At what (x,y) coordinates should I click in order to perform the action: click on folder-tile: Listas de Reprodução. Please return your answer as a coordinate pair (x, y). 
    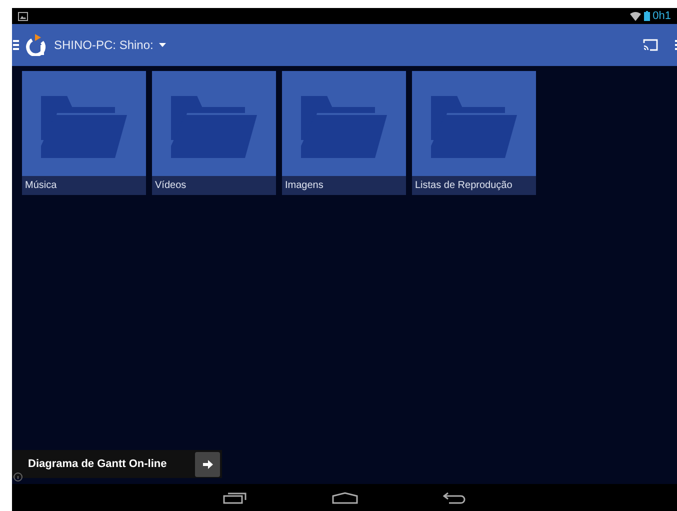
    Looking at the image, I should click on (474, 133).